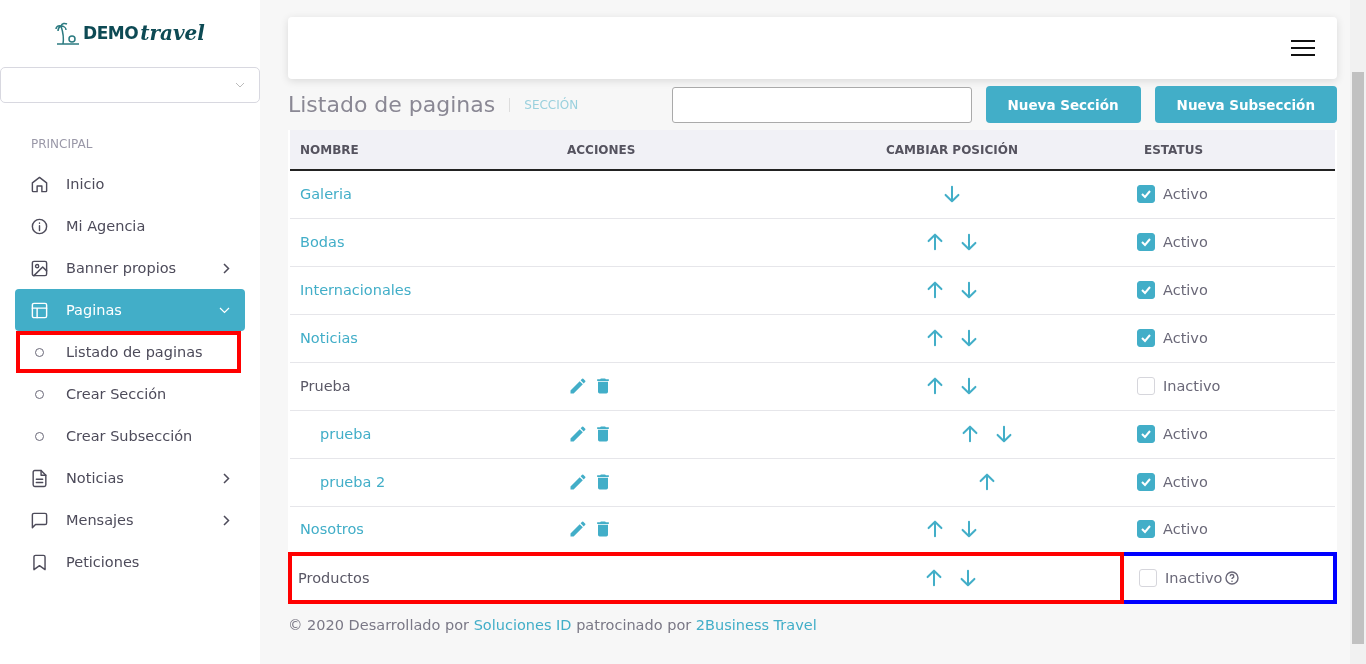 The image size is (1366, 664). I want to click on layout-icon, so click(39, 310).